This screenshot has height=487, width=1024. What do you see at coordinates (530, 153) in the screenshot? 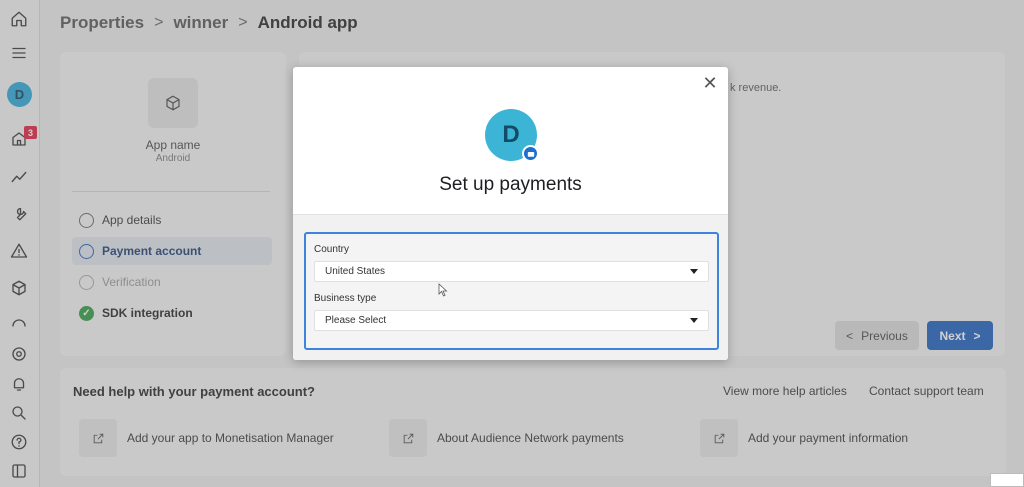
I see `wallet-icon` at bounding box center [530, 153].